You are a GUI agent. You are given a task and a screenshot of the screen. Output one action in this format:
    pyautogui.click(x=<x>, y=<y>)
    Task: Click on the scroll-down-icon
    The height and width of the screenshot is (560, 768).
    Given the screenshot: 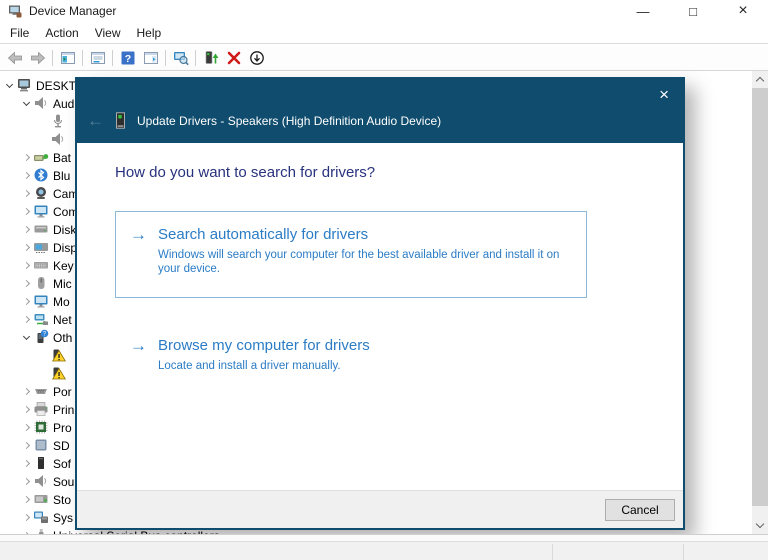 What is the action you would take?
    pyautogui.click(x=760, y=525)
    